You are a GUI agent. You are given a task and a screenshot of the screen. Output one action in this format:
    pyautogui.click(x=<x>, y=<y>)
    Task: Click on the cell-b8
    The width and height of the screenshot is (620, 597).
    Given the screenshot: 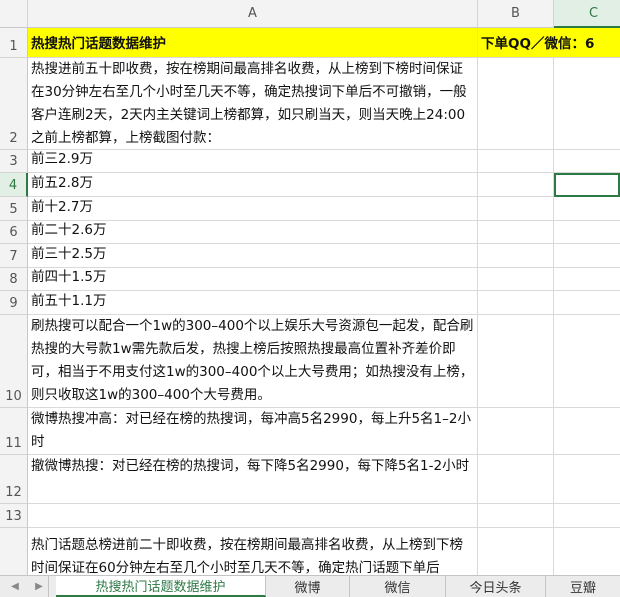 What is the action you would take?
    pyautogui.click(x=516, y=279)
    